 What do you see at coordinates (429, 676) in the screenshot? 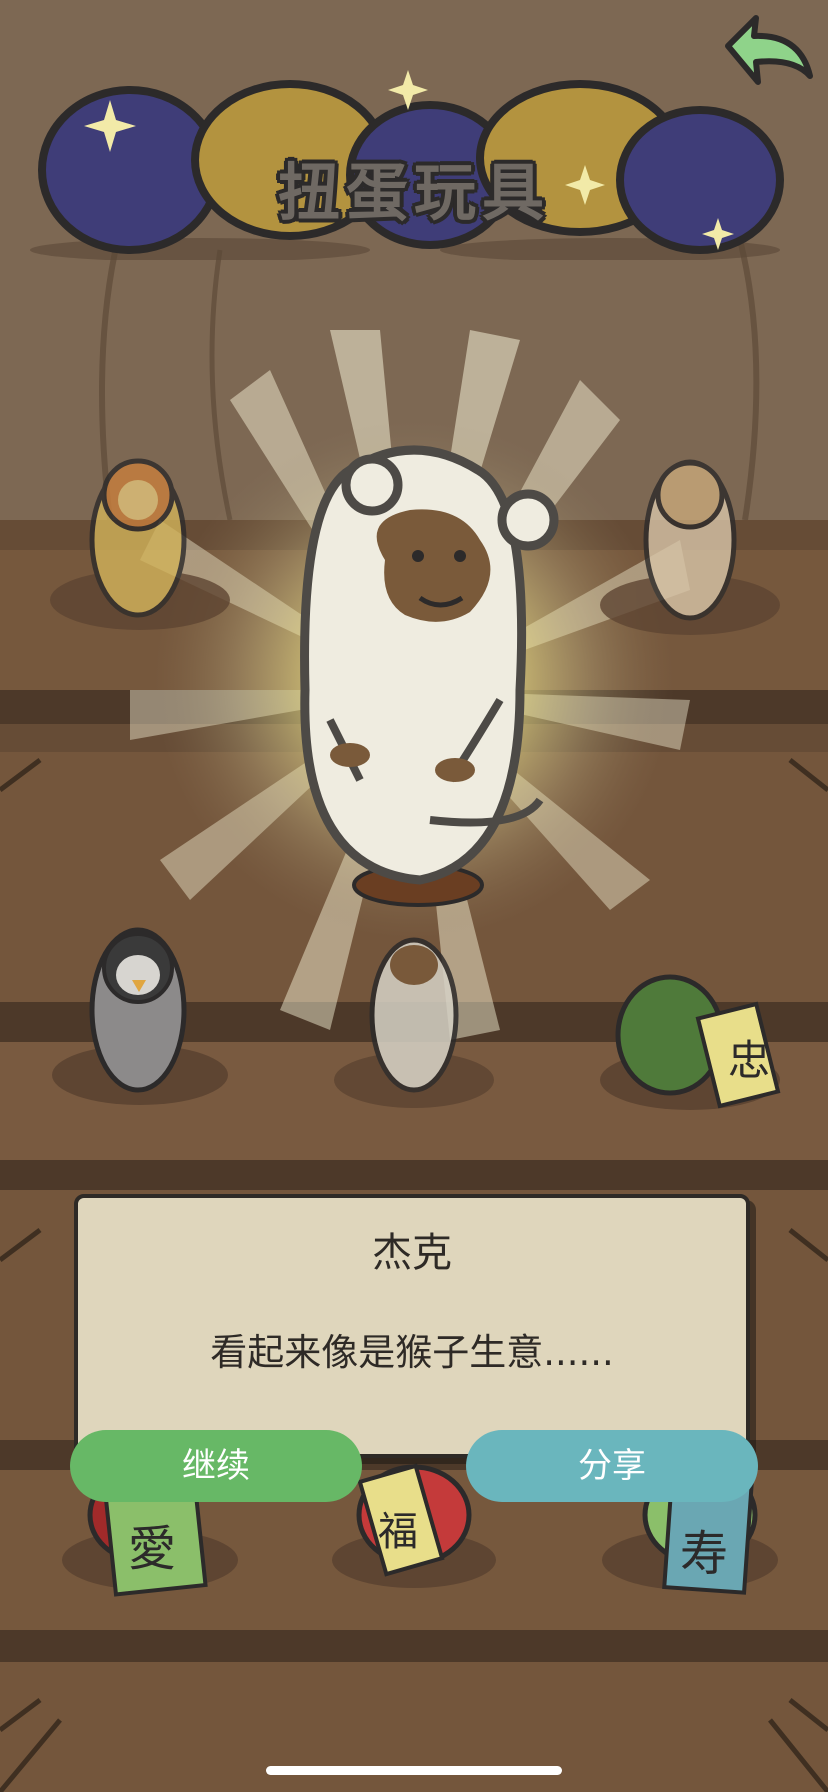
I see `featured-toy-illustration` at bounding box center [429, 676].